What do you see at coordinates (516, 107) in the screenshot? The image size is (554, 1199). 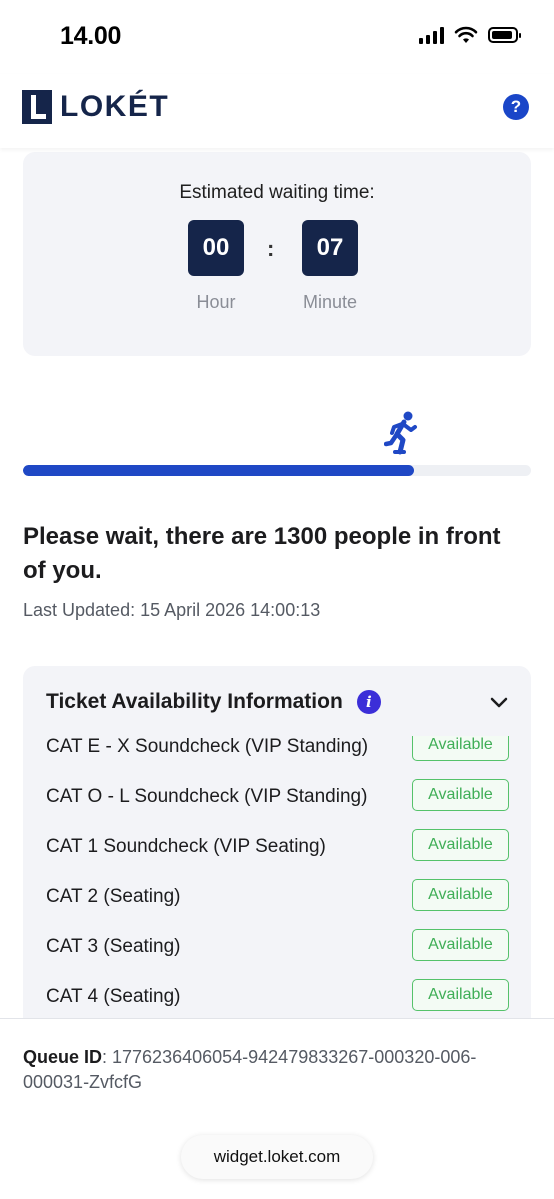 I see `help-button: ?` at bounding box center [516, 107].